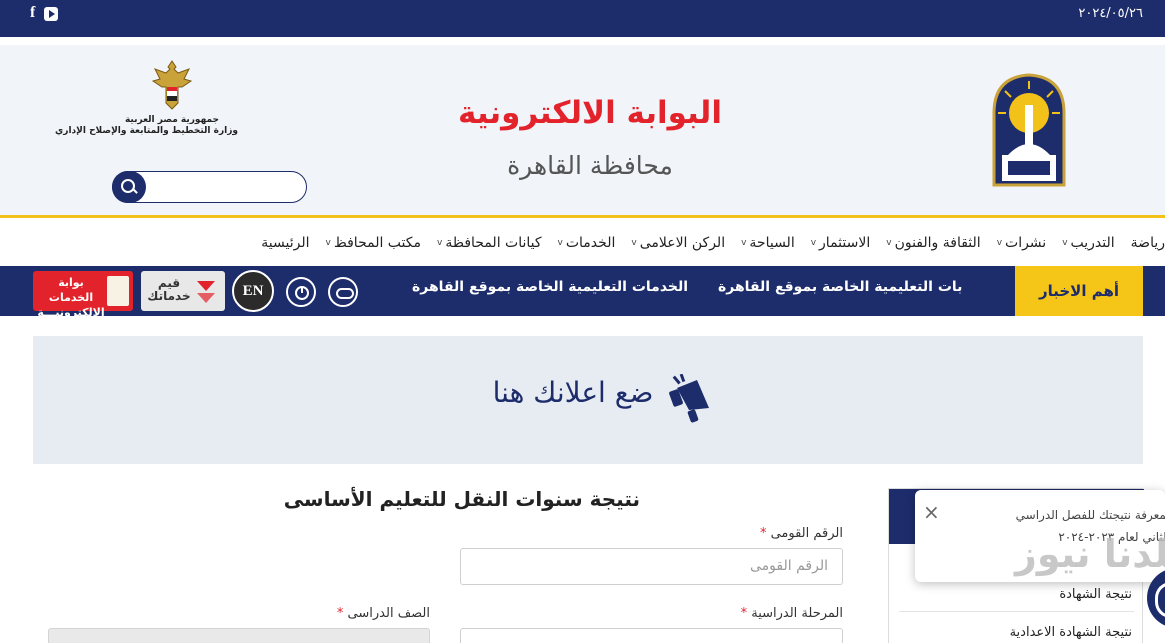  Describe the element at coordinates (931, 512) in the screenshot. I see `close-icon: ×` at that location.